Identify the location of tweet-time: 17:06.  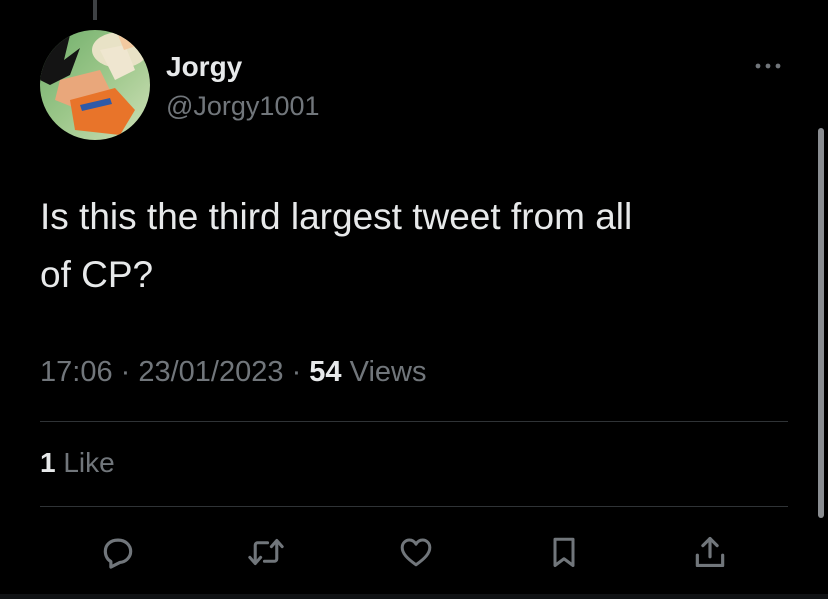
(76, 372).